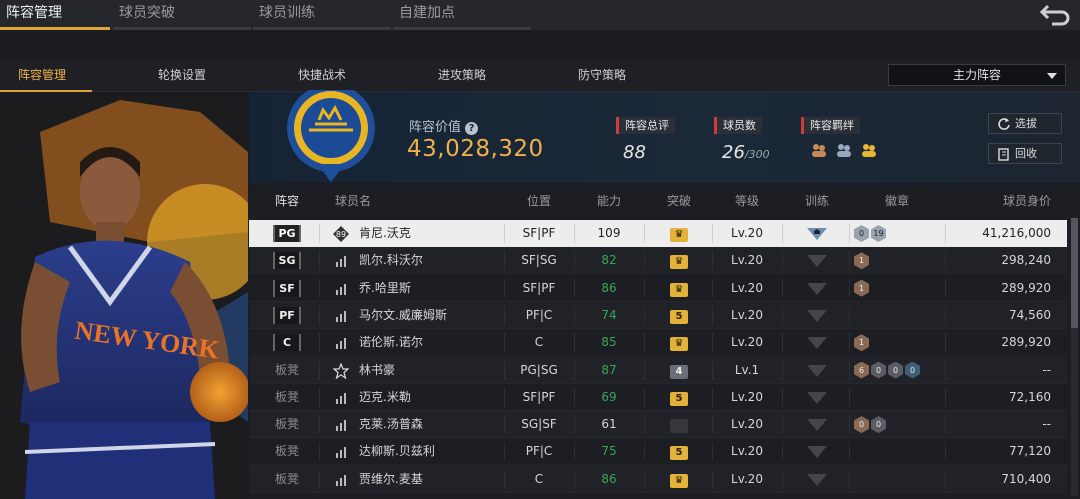 The width and height of the screenshot is (1080, 499). I want to click on player-ability: 74, so click(609, 314).